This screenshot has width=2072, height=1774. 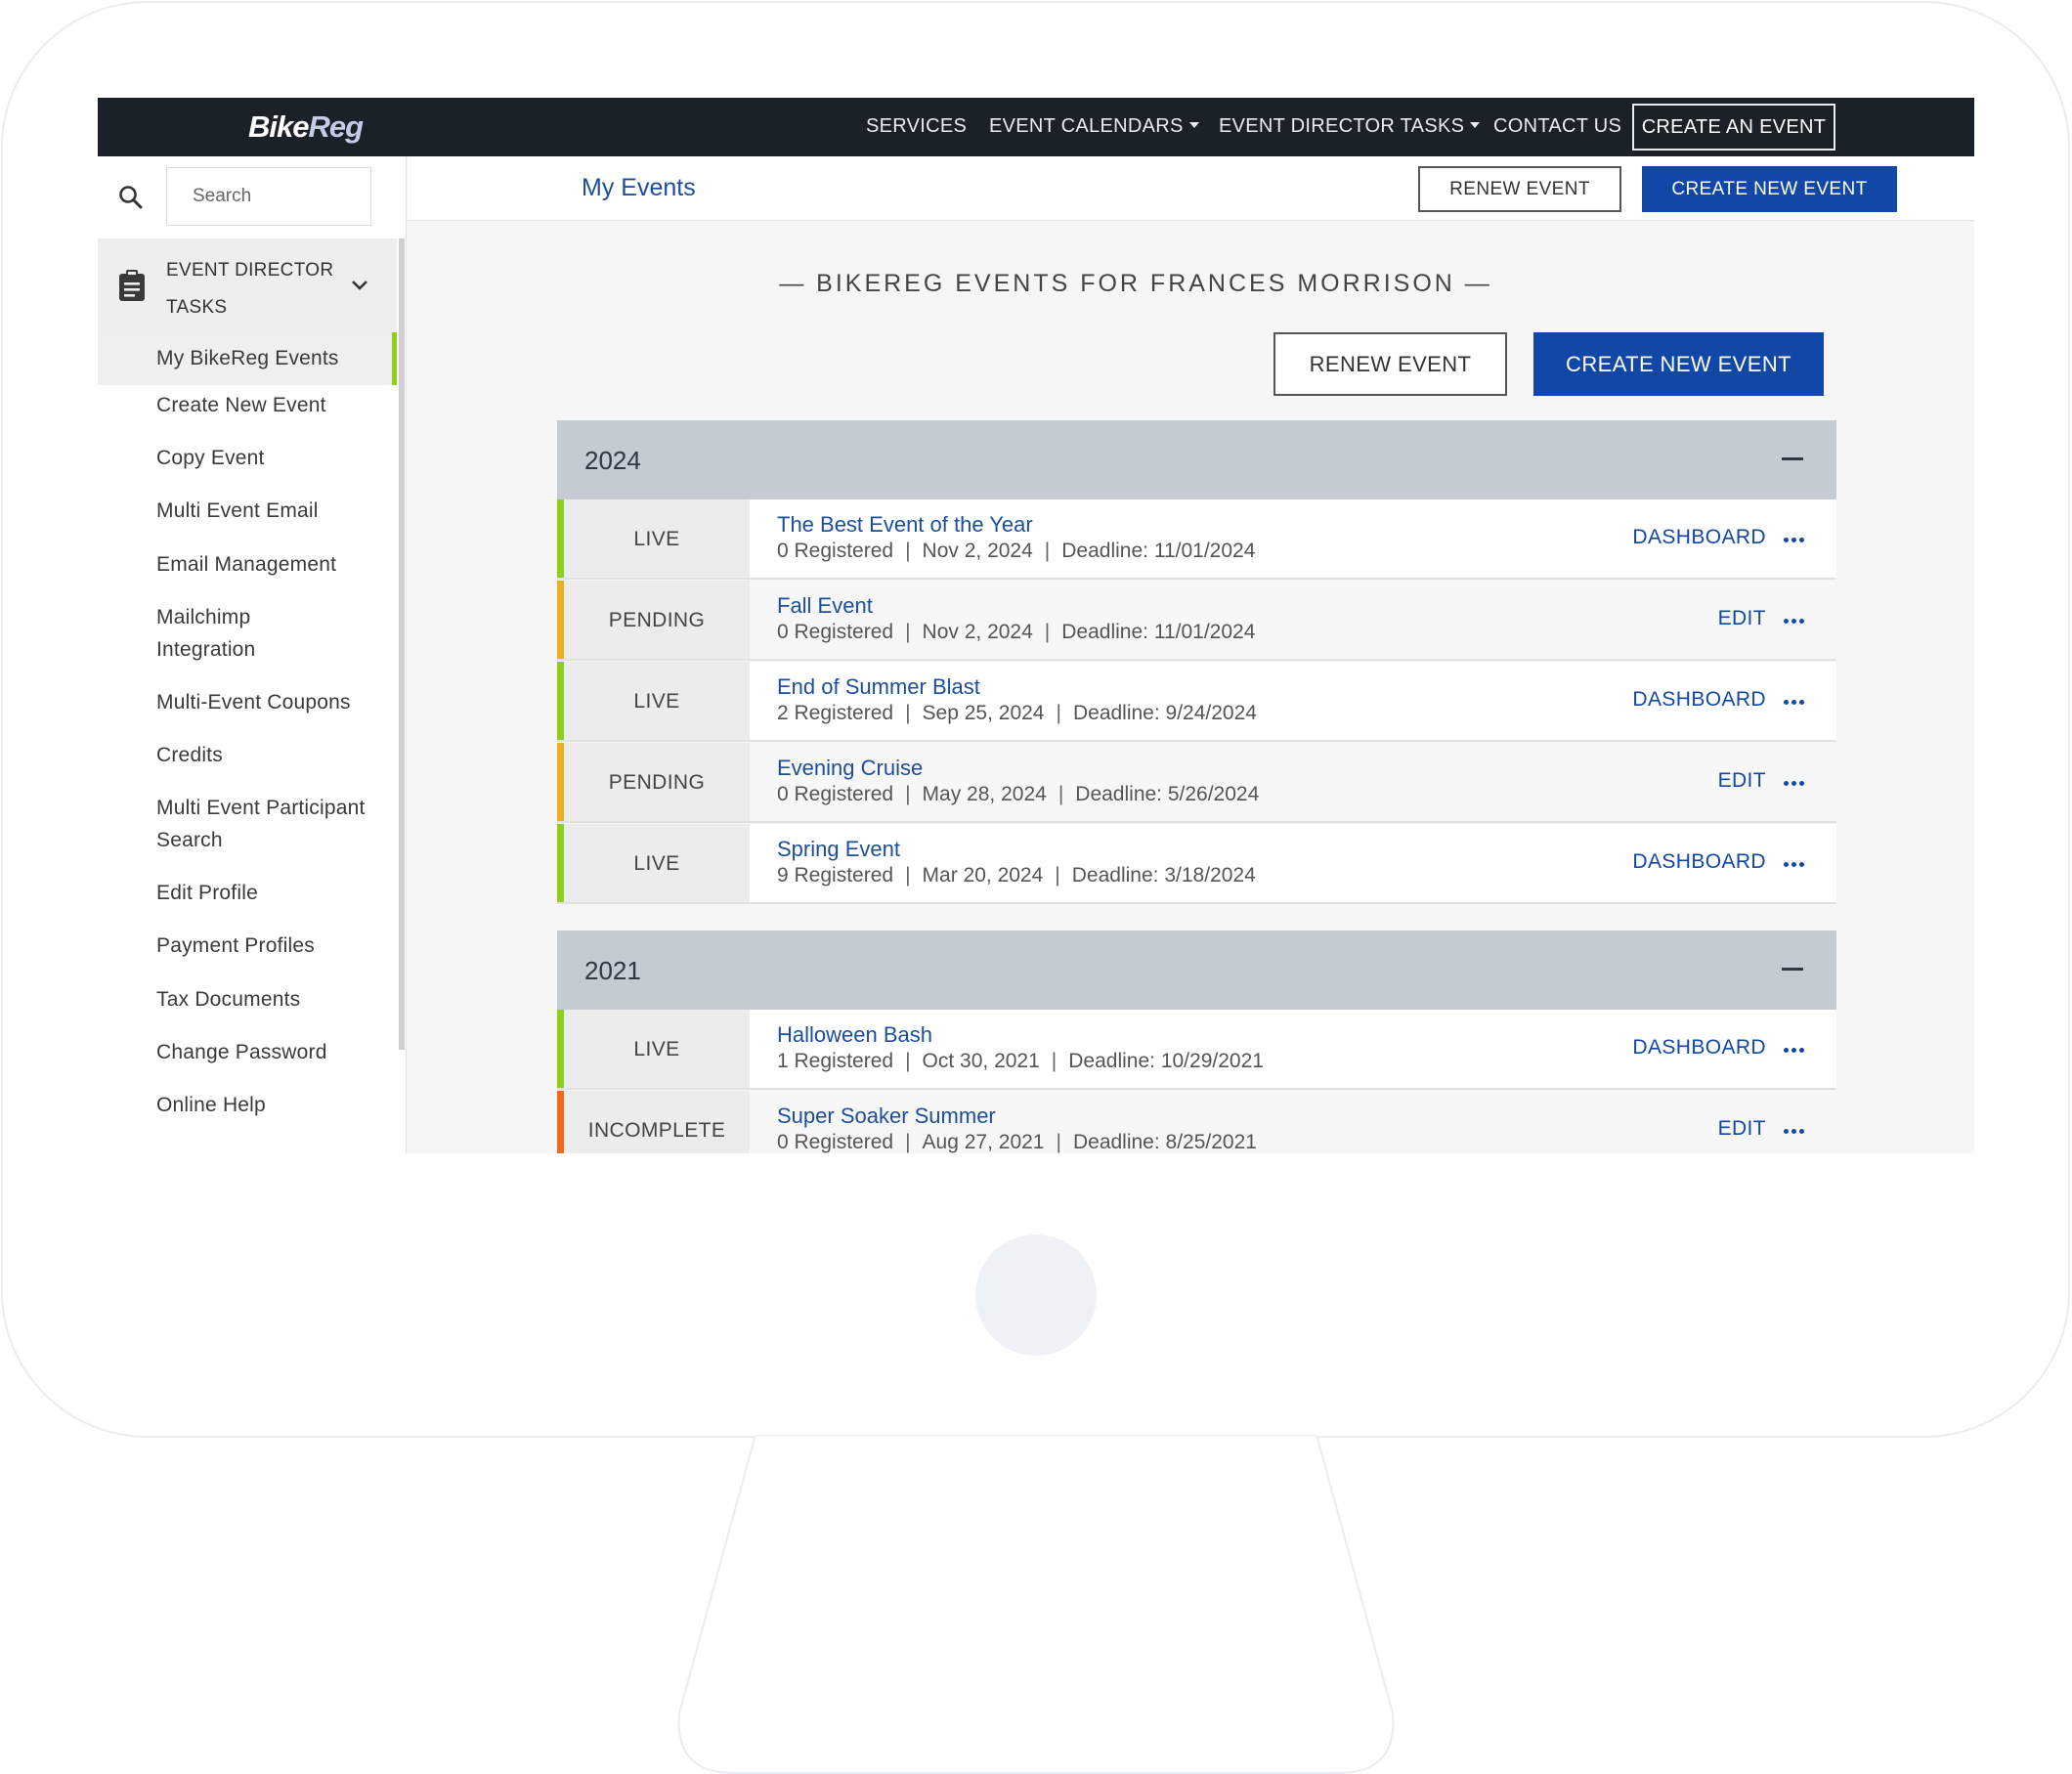 What do you see at coordinates (1519, 189) in the screenshot?
I see `header-renew-event-button: RENEW EVENT` at bounding box center [1519, 189].